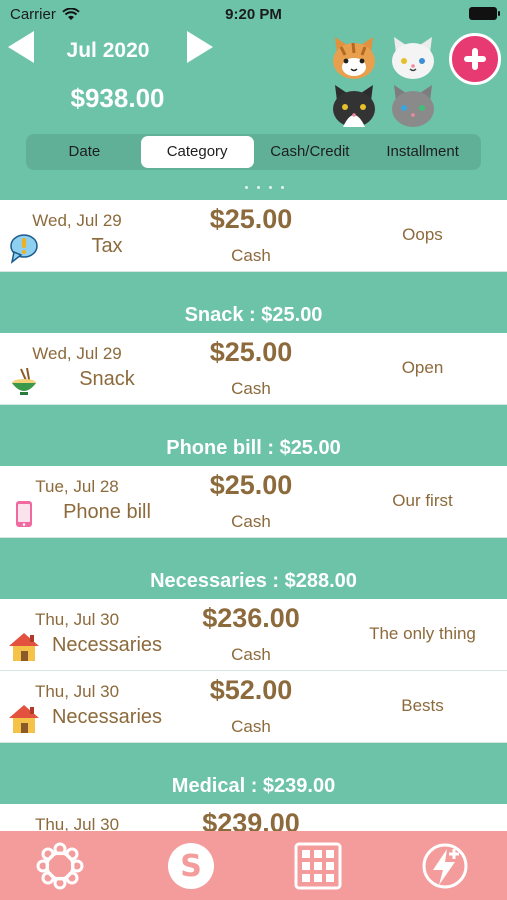 The height and width of the screenshot is (900, 507). I want to click on tab-date: Date, so click(84, 152).